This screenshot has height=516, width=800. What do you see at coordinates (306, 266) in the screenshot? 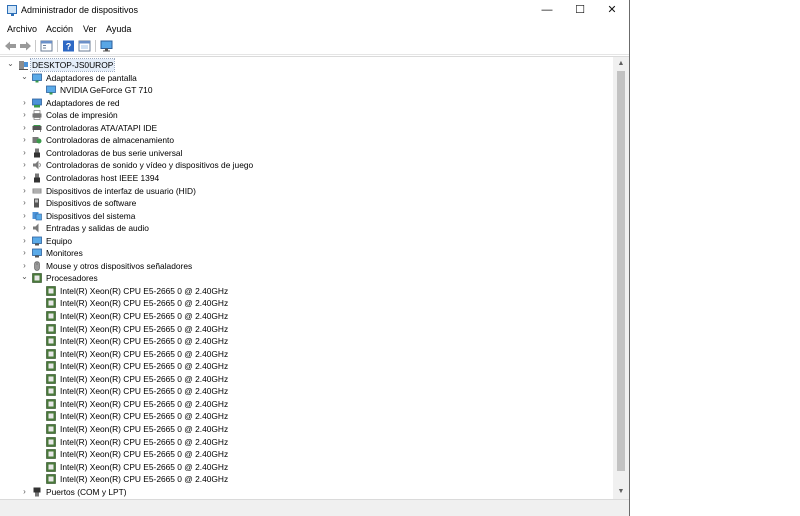
I see `tree-category: › Mouse y otros dispositivos señaladores` at bounding box center [306, 266].